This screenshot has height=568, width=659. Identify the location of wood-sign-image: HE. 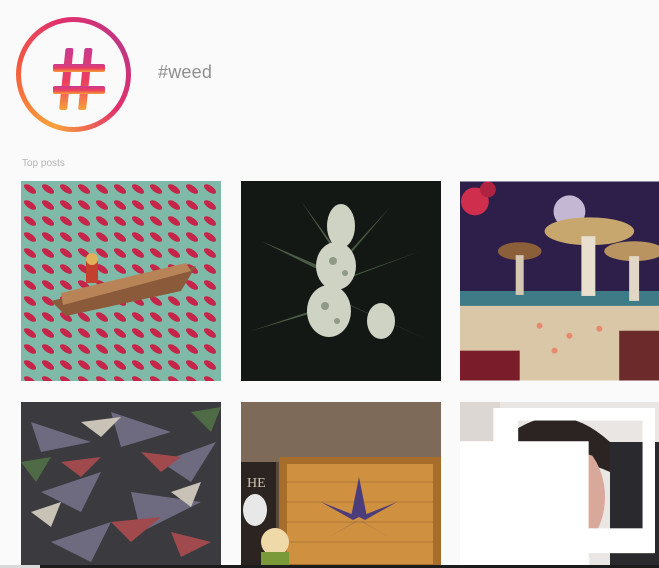
(341, 485).